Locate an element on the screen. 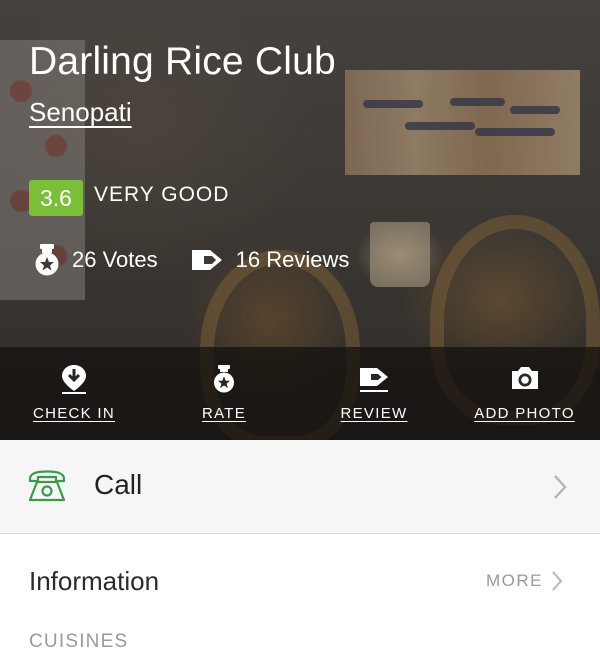 The width and height of the screenshot is (600, 663). more-label: MORE is located at coordinates (514, 580).